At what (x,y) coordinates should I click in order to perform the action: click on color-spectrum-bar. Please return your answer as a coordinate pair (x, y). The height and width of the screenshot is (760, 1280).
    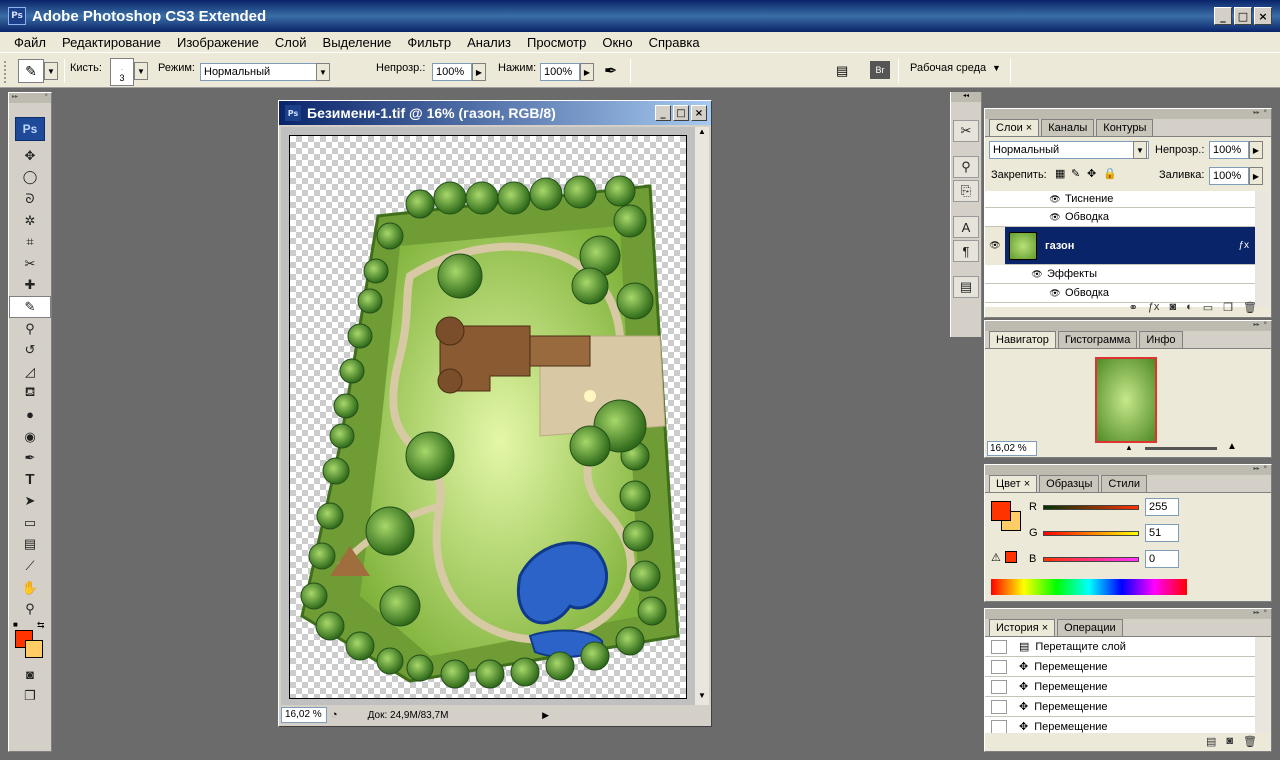
    Looking at the image, I should click on (1089, 587).